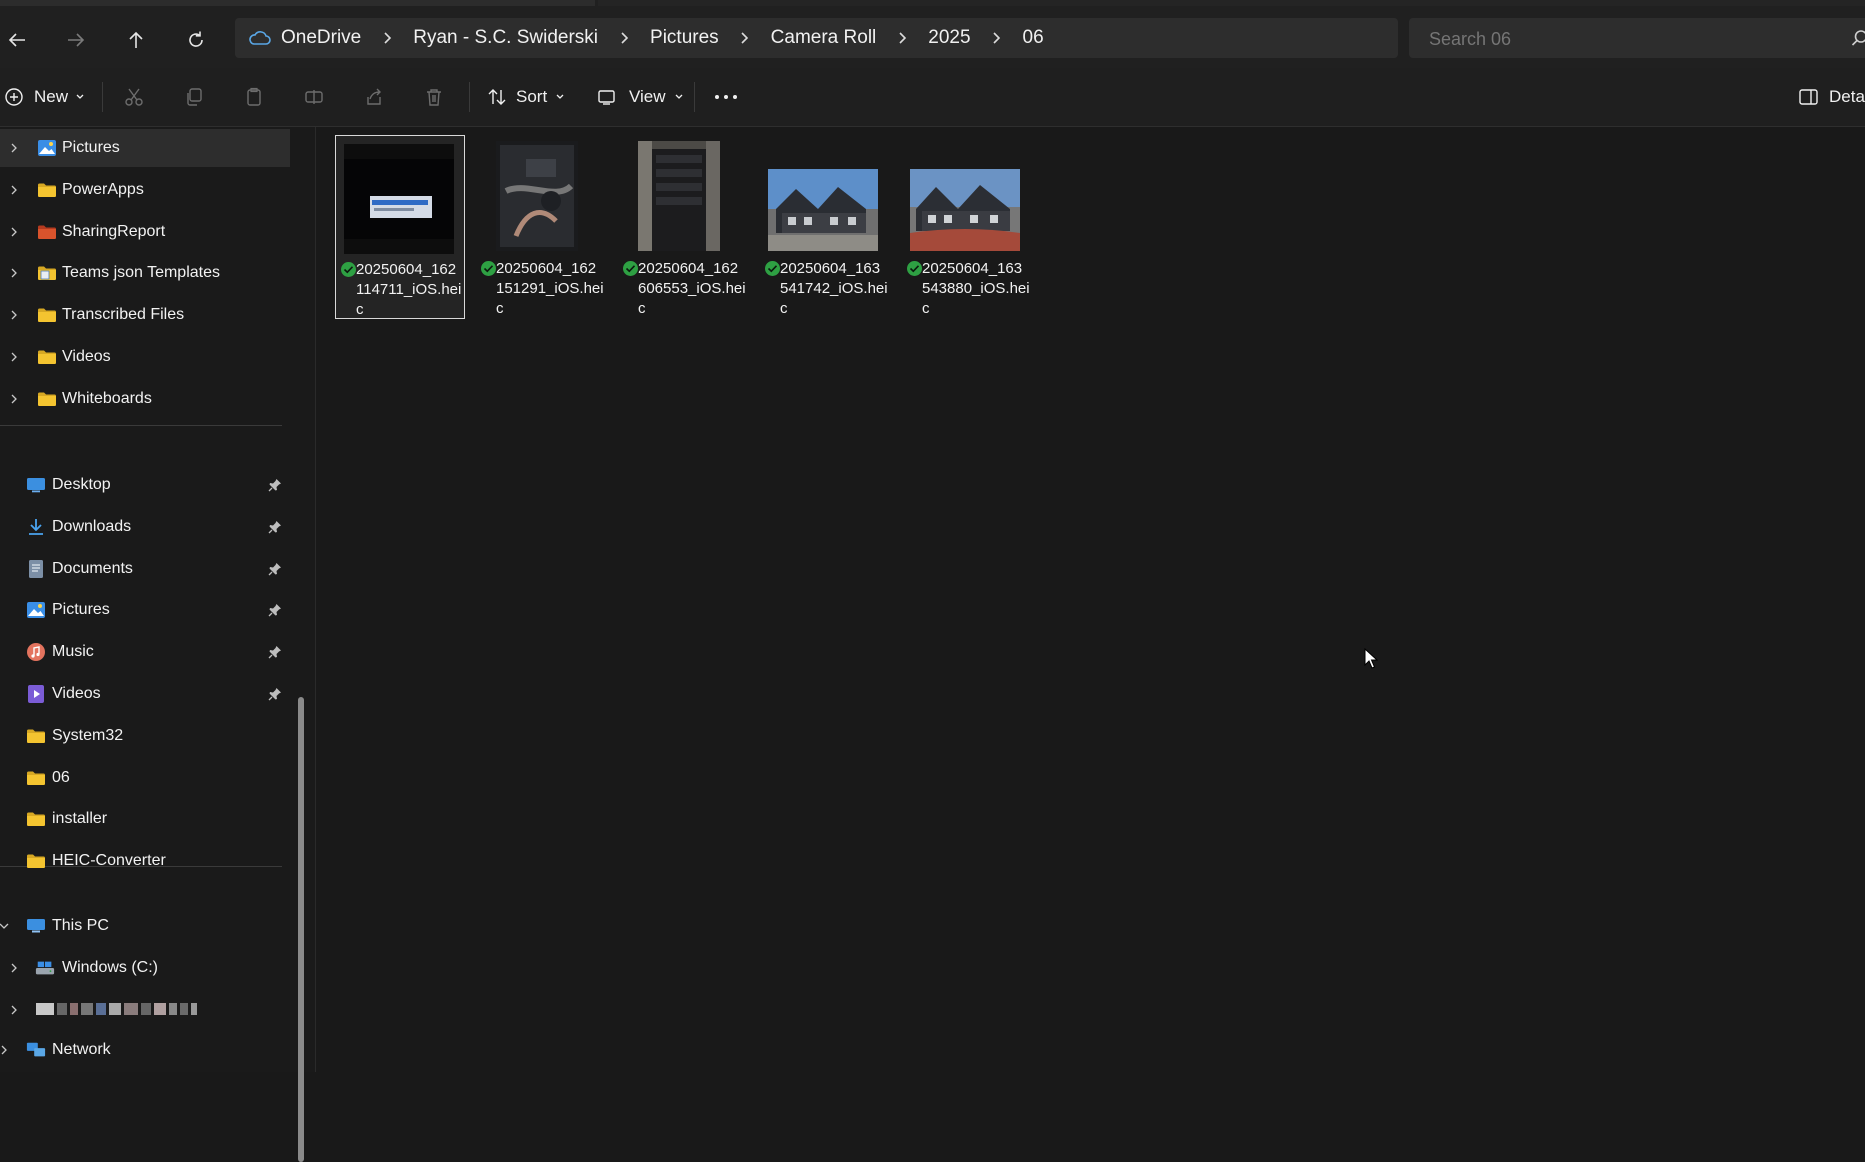  Describe the element at coordinates (145, 232) in the screenshot. I see `sidebar-item-sharingreport: SharingReport` at that location.